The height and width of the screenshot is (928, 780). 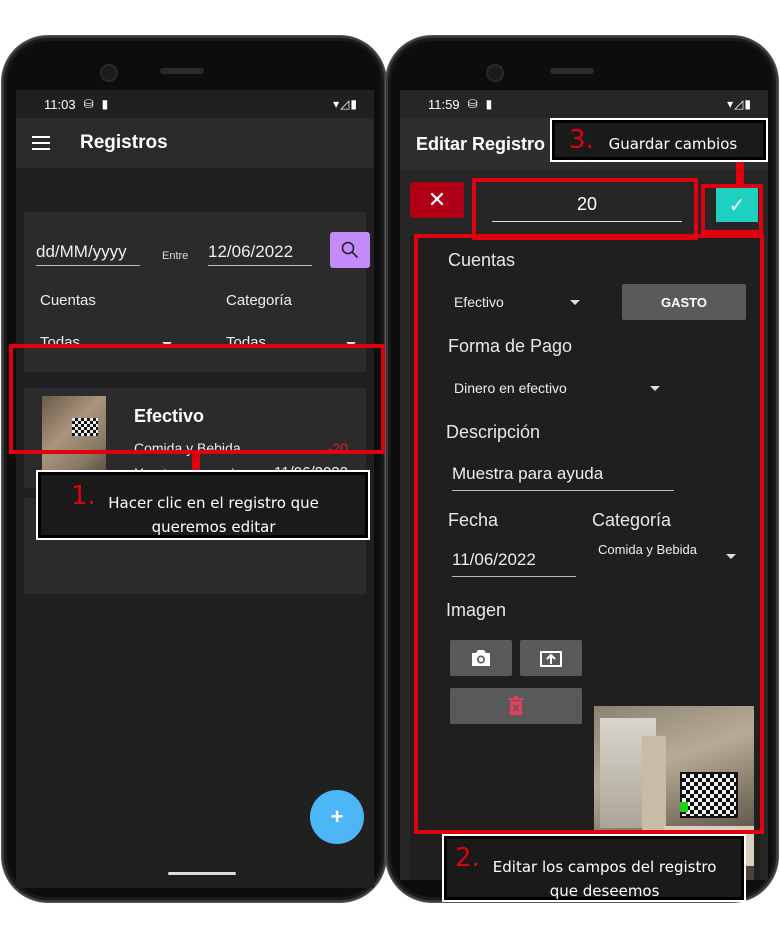 I want to click on annotation-save-box, so click(x=732, y=209).